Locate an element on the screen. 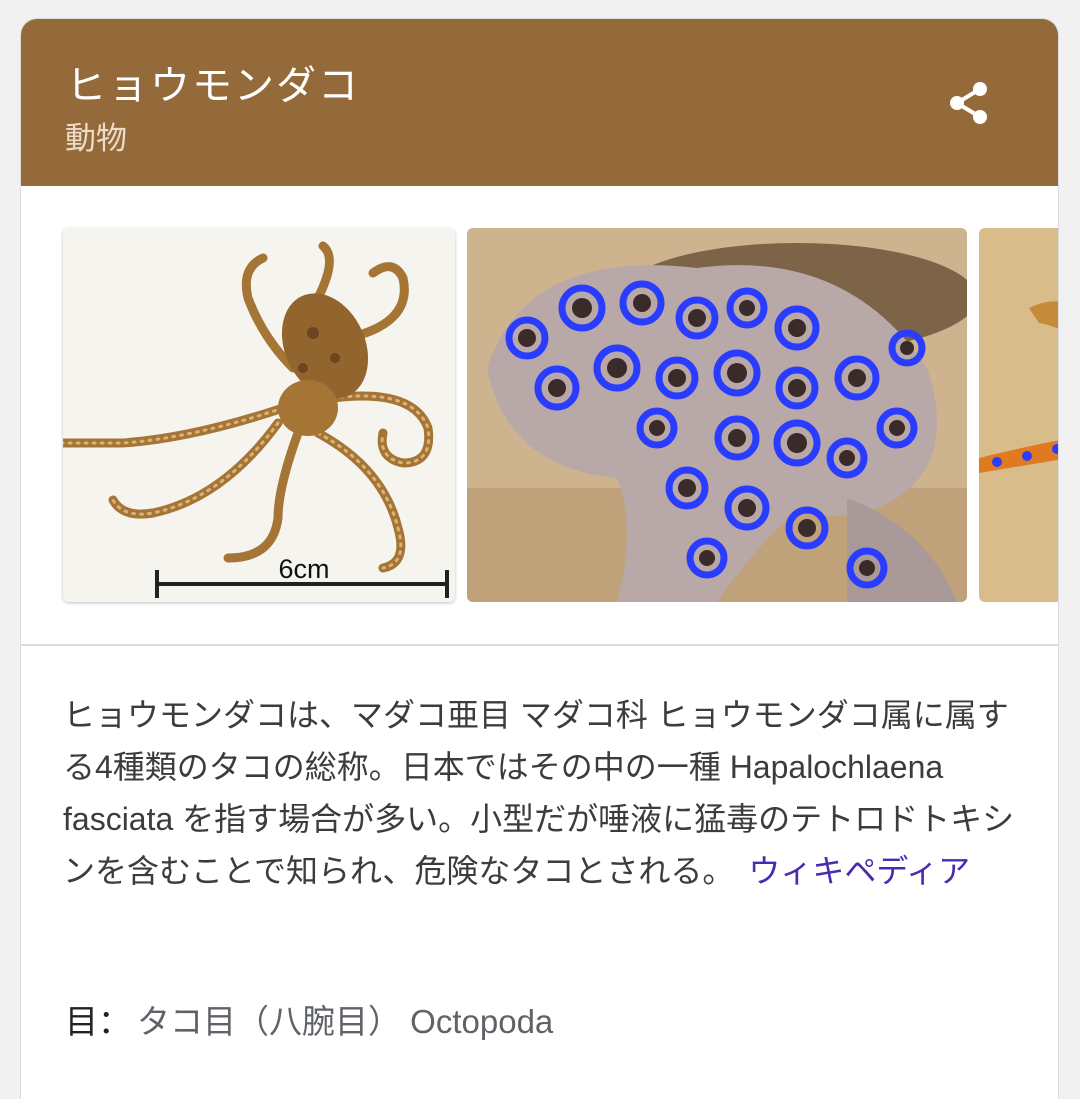 The image size is (1080, 1099). share-icon is located at coordinates (968, 103).